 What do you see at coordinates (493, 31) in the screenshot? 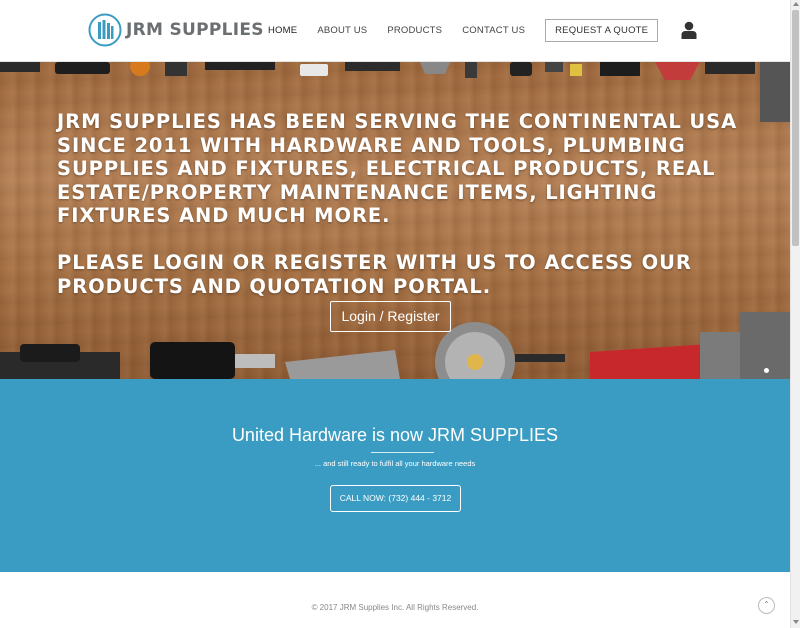
I see `nav-contact-us: CONTACT US` at bounding box center [493, 31].